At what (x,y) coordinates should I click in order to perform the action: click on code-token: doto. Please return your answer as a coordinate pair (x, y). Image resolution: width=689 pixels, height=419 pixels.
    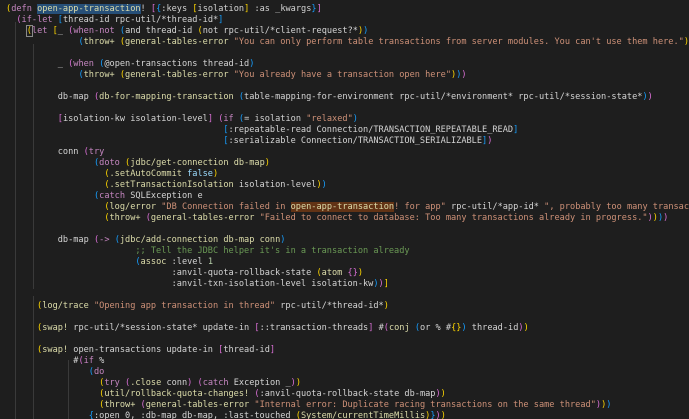
    Looking at the image, I should click on (112, 163).